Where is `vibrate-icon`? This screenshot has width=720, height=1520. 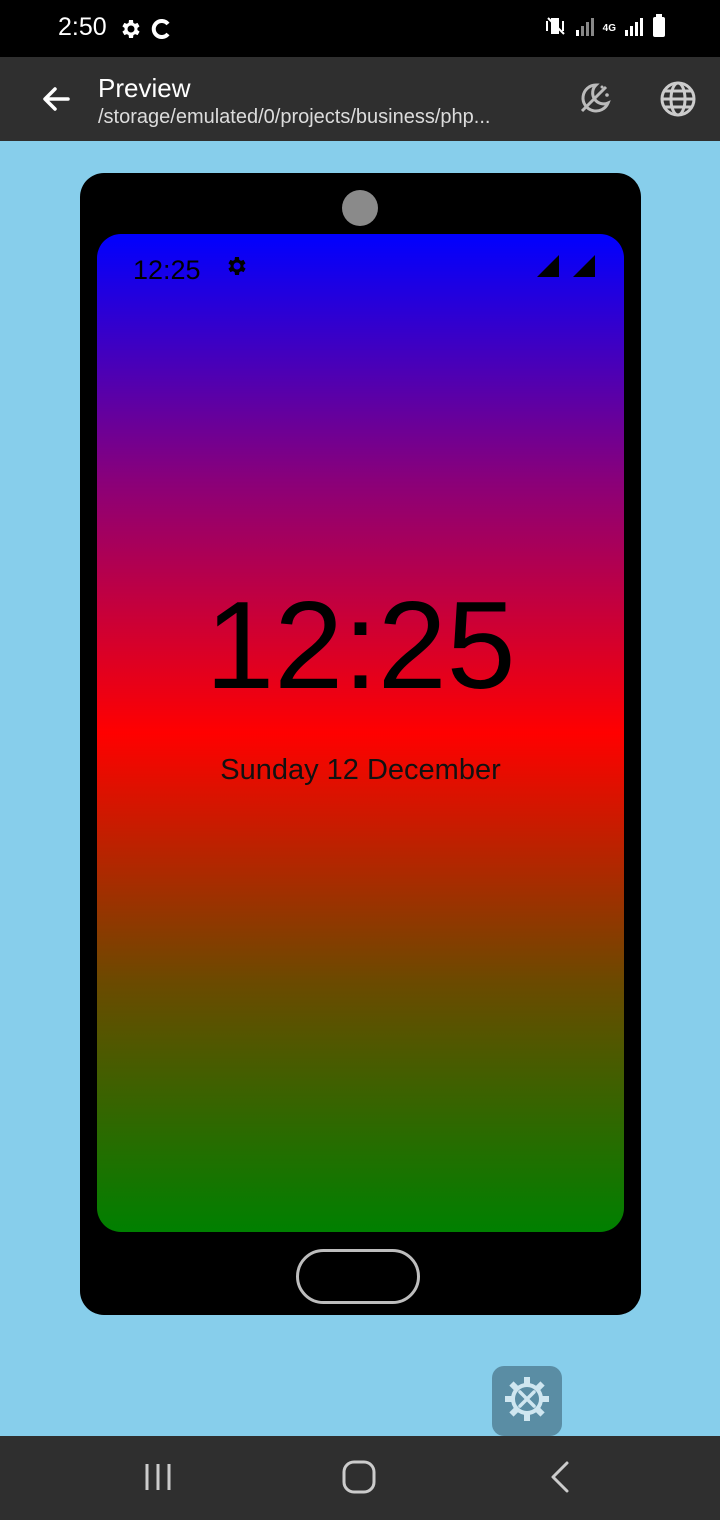
vibrate-icon is located at coordinates (556, 28).